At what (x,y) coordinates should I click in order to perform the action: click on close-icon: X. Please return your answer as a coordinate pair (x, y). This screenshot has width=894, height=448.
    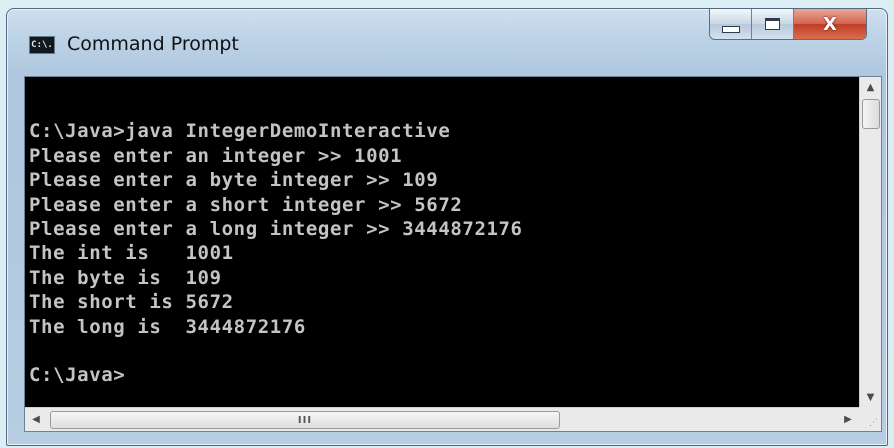
    Looking at the image, I should click on (830, 24).